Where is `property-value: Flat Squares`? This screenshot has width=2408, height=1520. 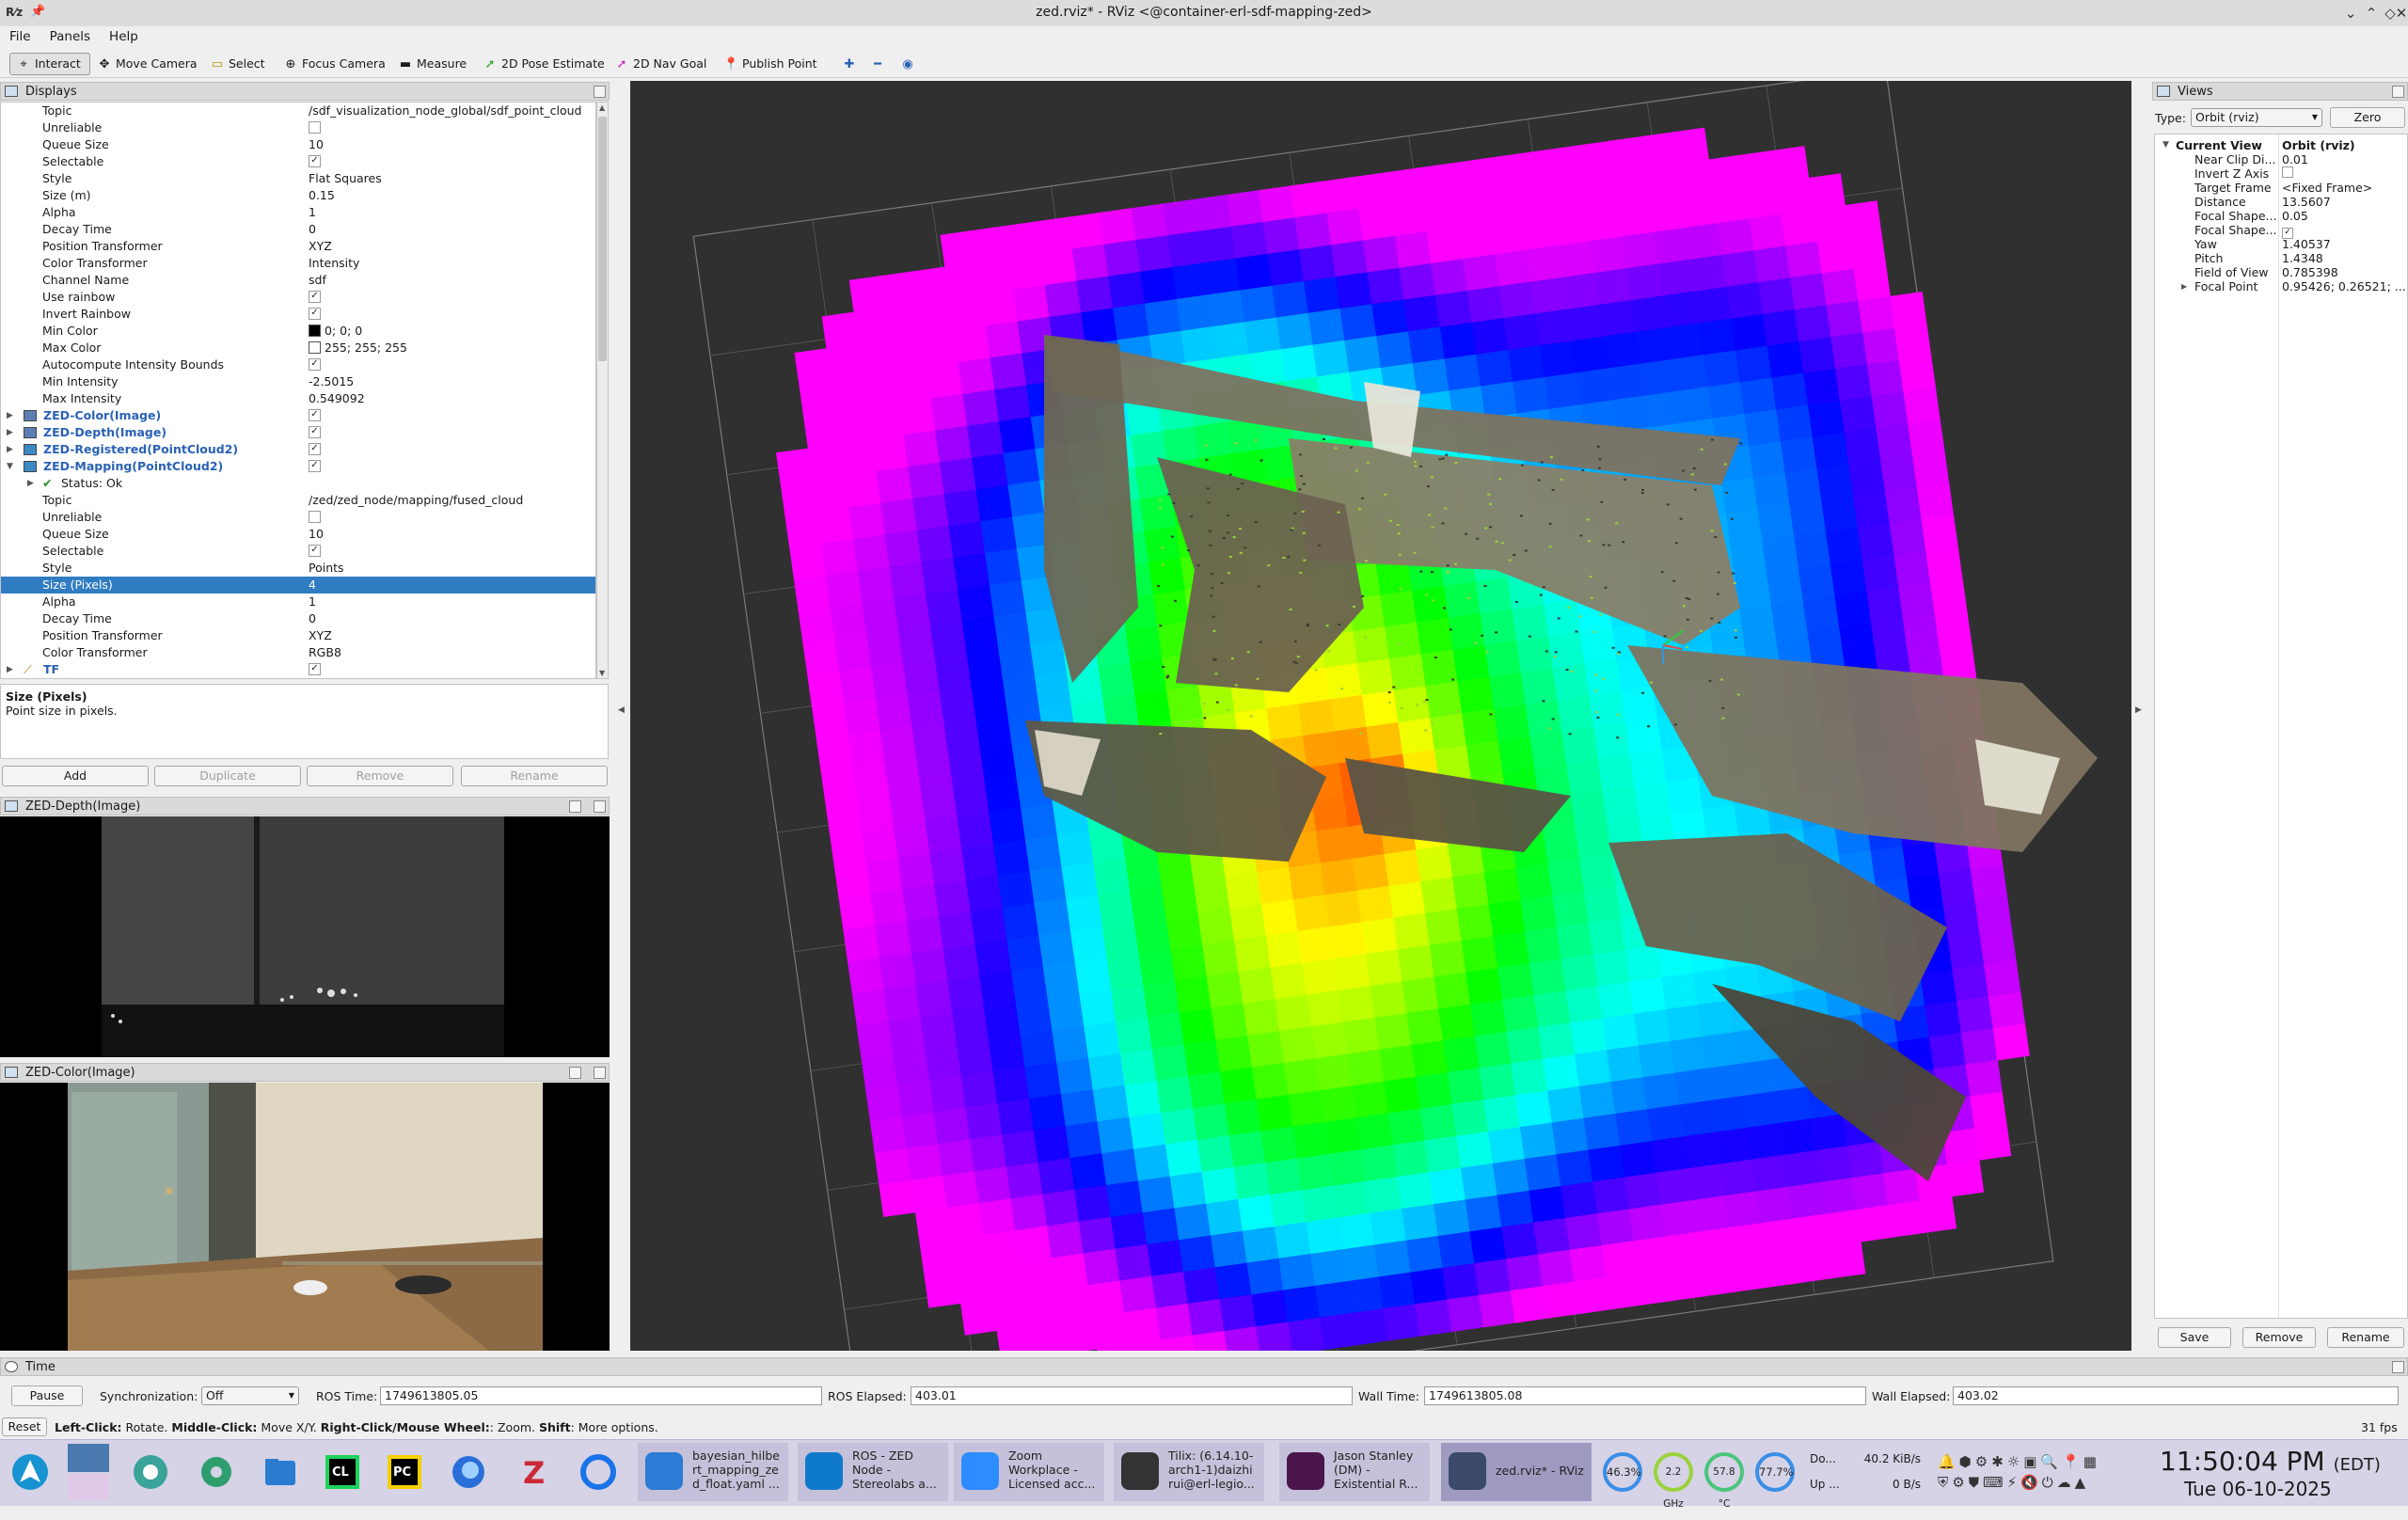 property-value: Flat Squares is located at coordinates (346, 178).